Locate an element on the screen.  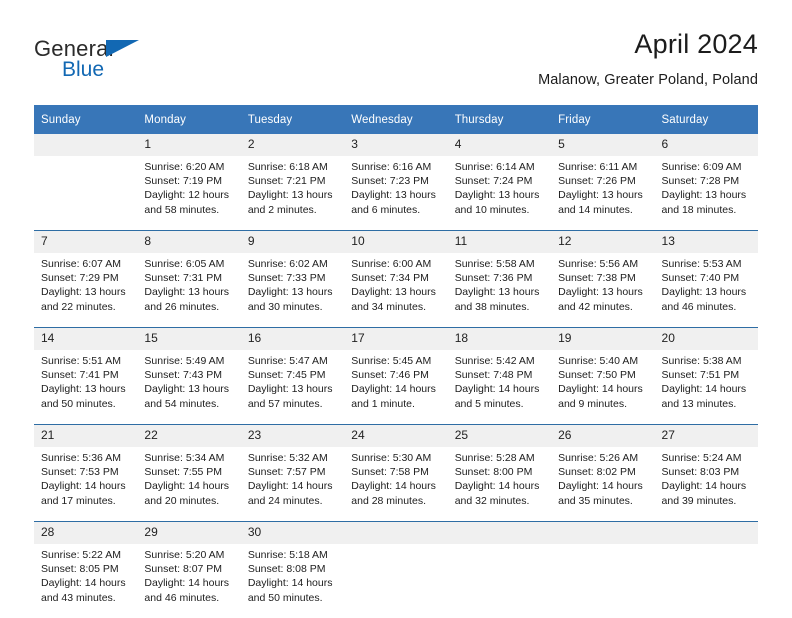
day-detail-line: Sunrise: 5:24 AM is located at coordinates (707, 458).